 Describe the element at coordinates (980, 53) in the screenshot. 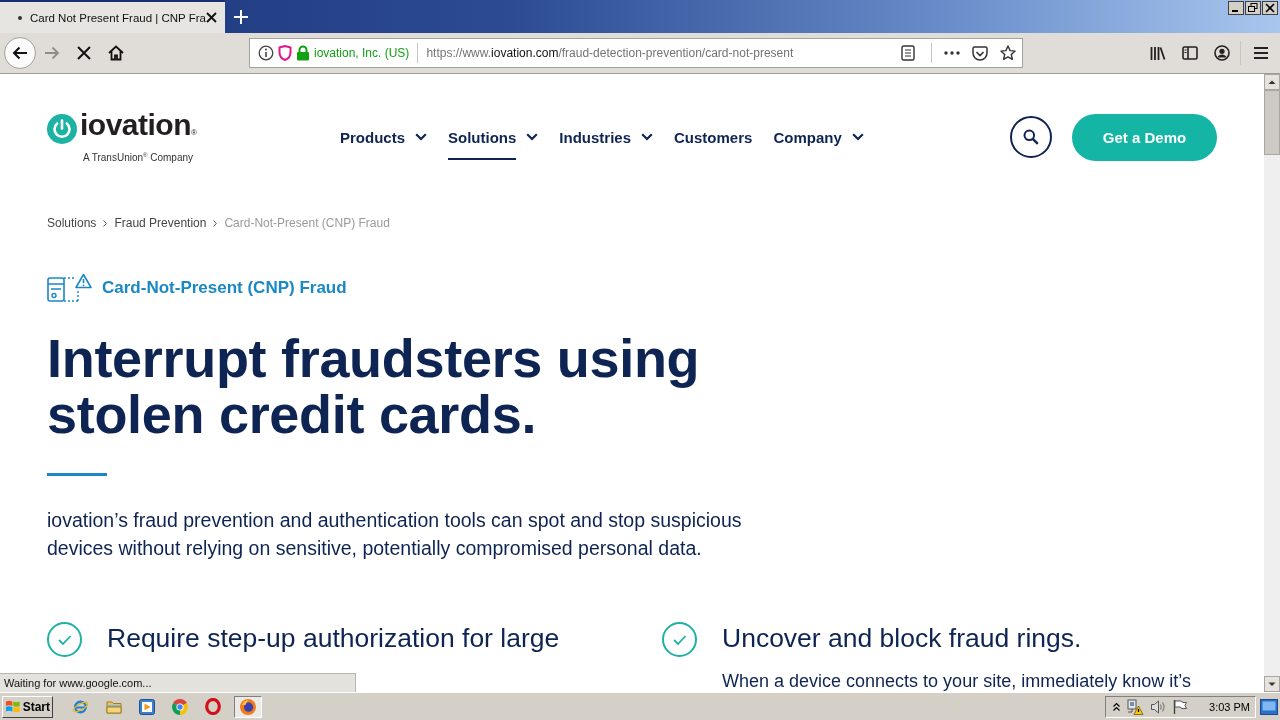

I see `chevron-shield-icon` at that location.